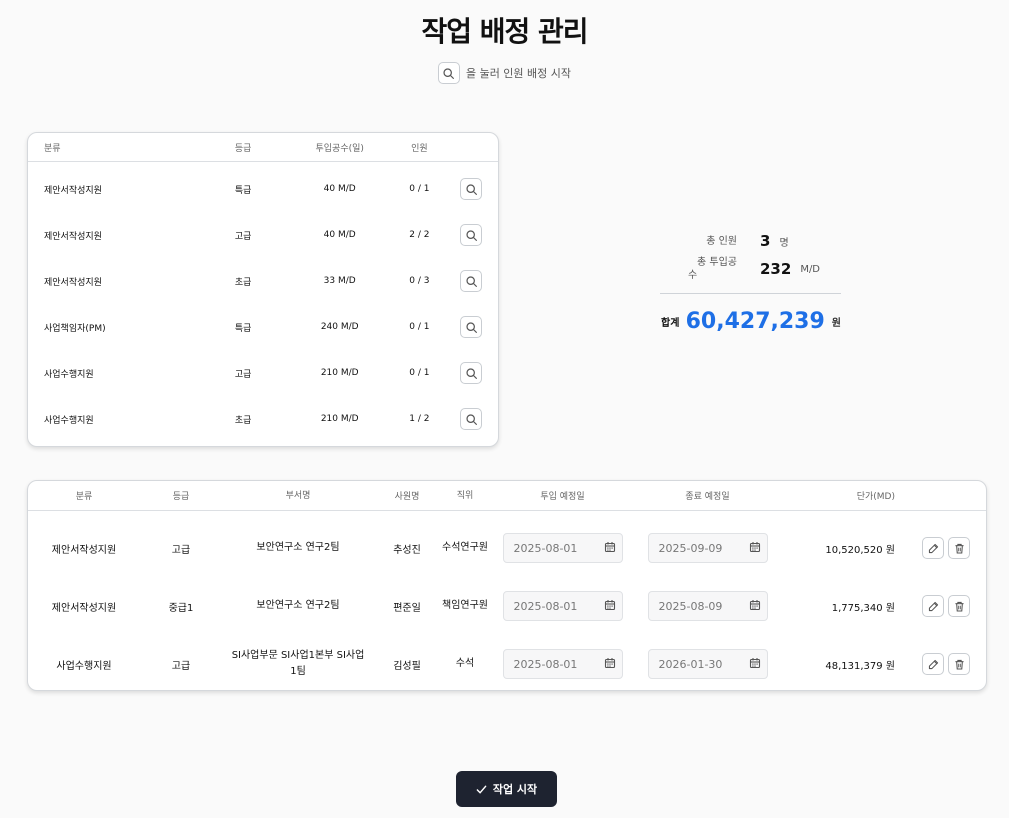  I want to click on requirement-row: 사업수행지원 고급 210 M/D 0 / 1, so click(263, 373).